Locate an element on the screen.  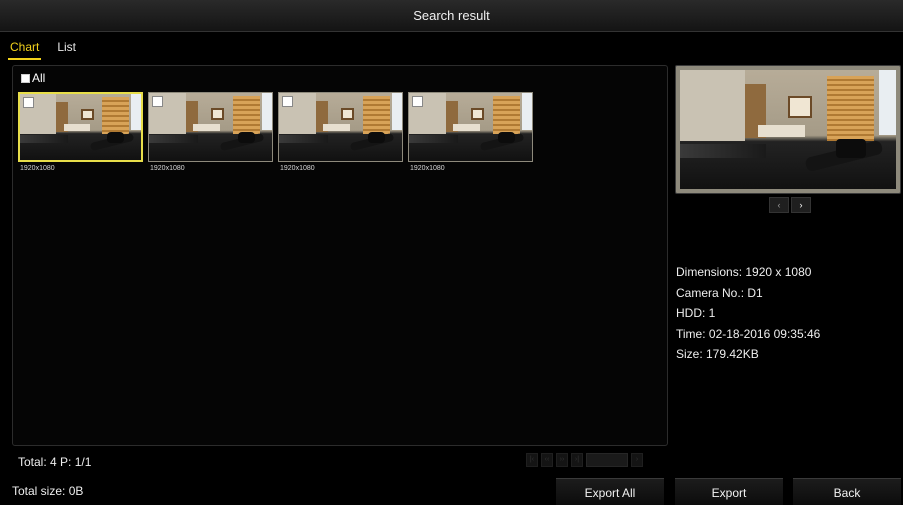
prev-page-icon: ‹‹ is located at coordinates (547, 460).